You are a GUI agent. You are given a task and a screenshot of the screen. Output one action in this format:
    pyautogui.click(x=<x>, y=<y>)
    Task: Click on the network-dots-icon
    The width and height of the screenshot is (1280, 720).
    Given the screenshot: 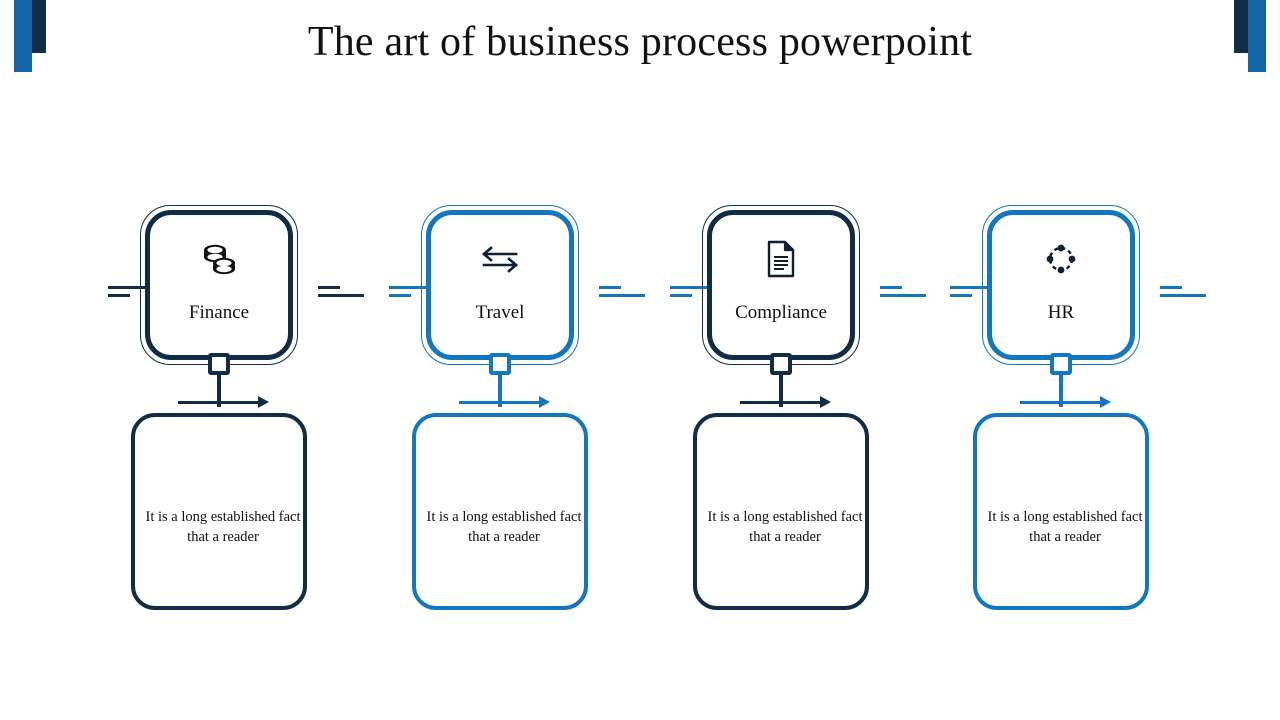 What is the action you would take?
    pyautogui.click(x=1061, y=259)
    